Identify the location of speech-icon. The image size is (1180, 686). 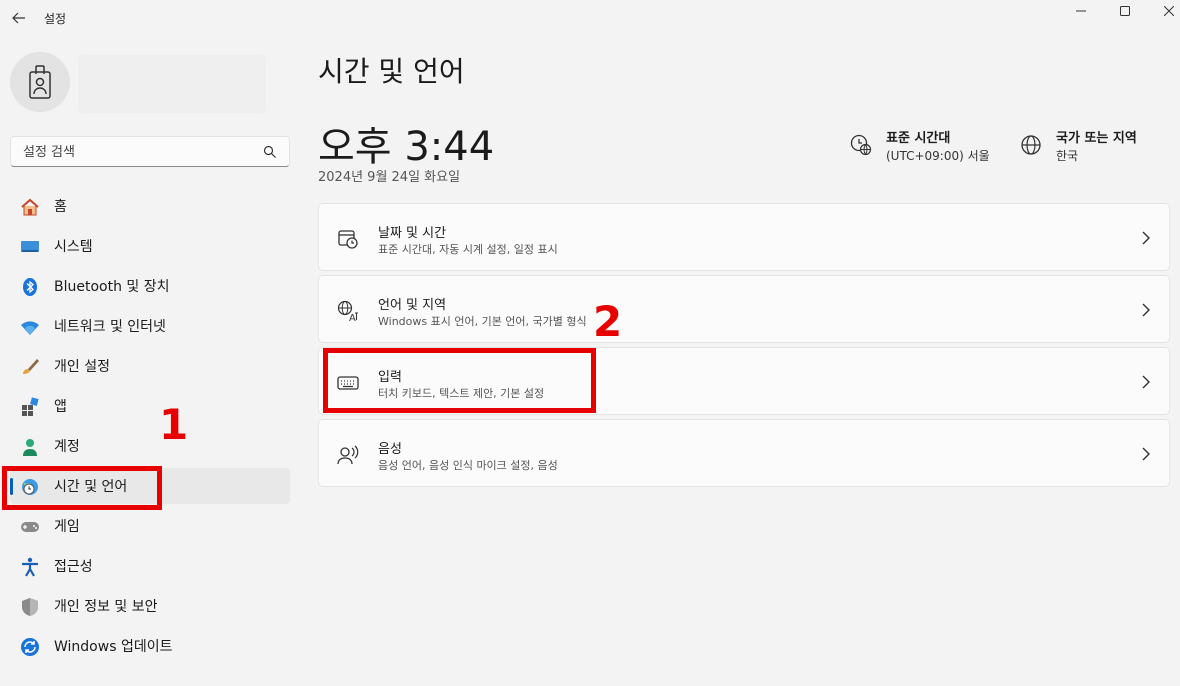
(348, 455).